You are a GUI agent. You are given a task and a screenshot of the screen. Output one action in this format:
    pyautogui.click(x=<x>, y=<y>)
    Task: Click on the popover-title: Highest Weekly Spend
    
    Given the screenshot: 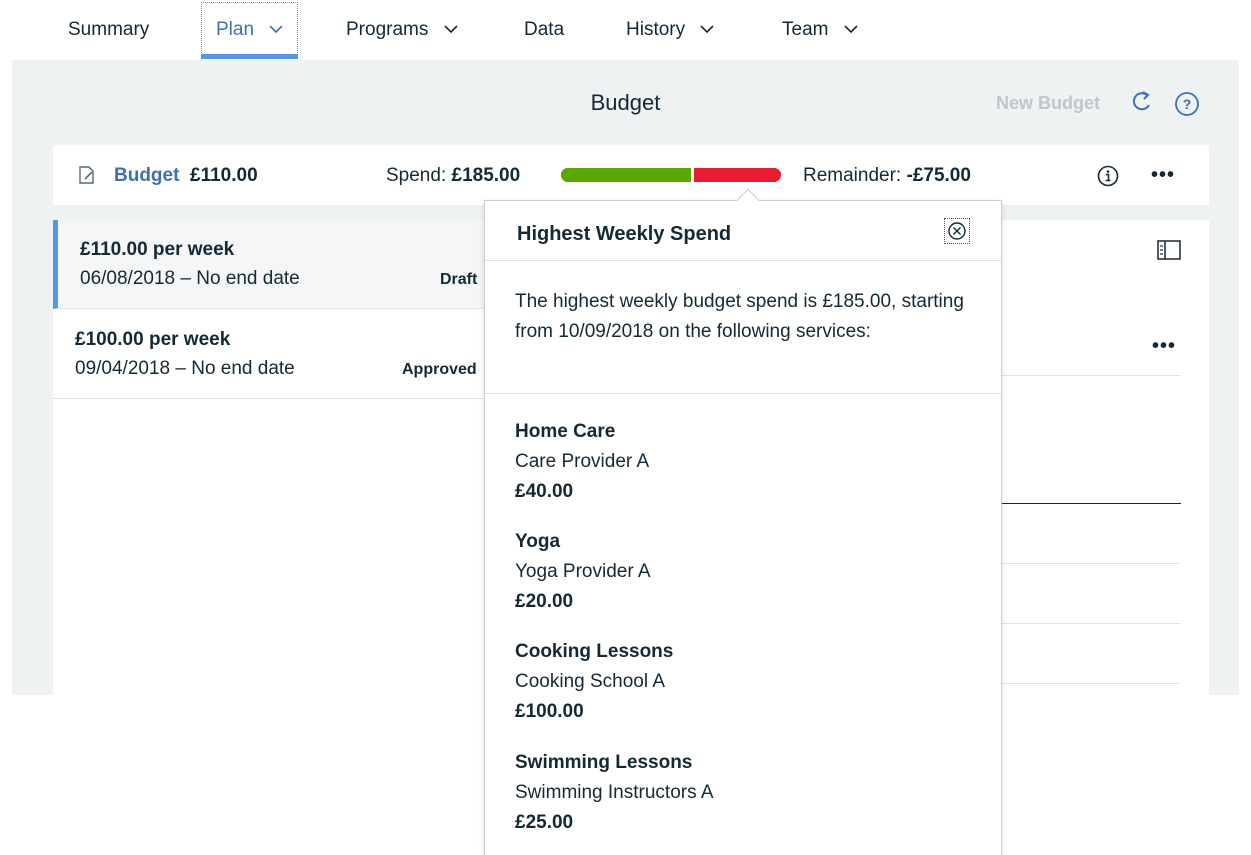 What is the action you would take?
    pyautogui.click(x=624, y=234)
    